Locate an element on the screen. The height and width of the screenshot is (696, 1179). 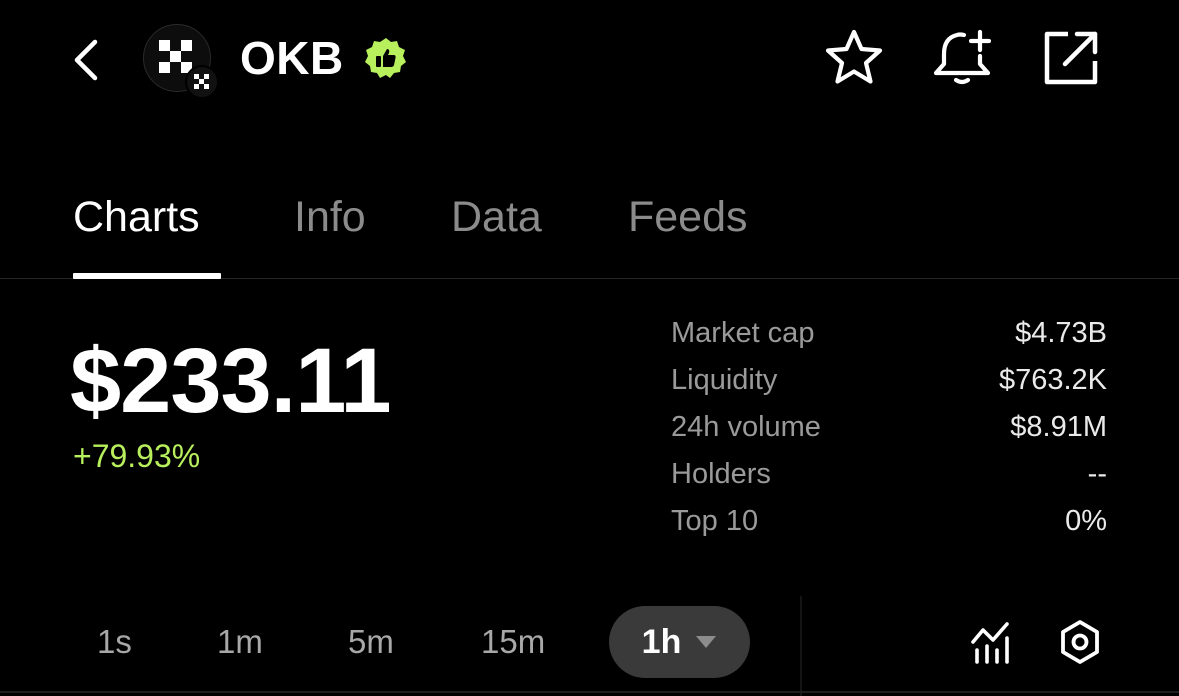
tab-charts: Charts is located at coordinates (136, 217).